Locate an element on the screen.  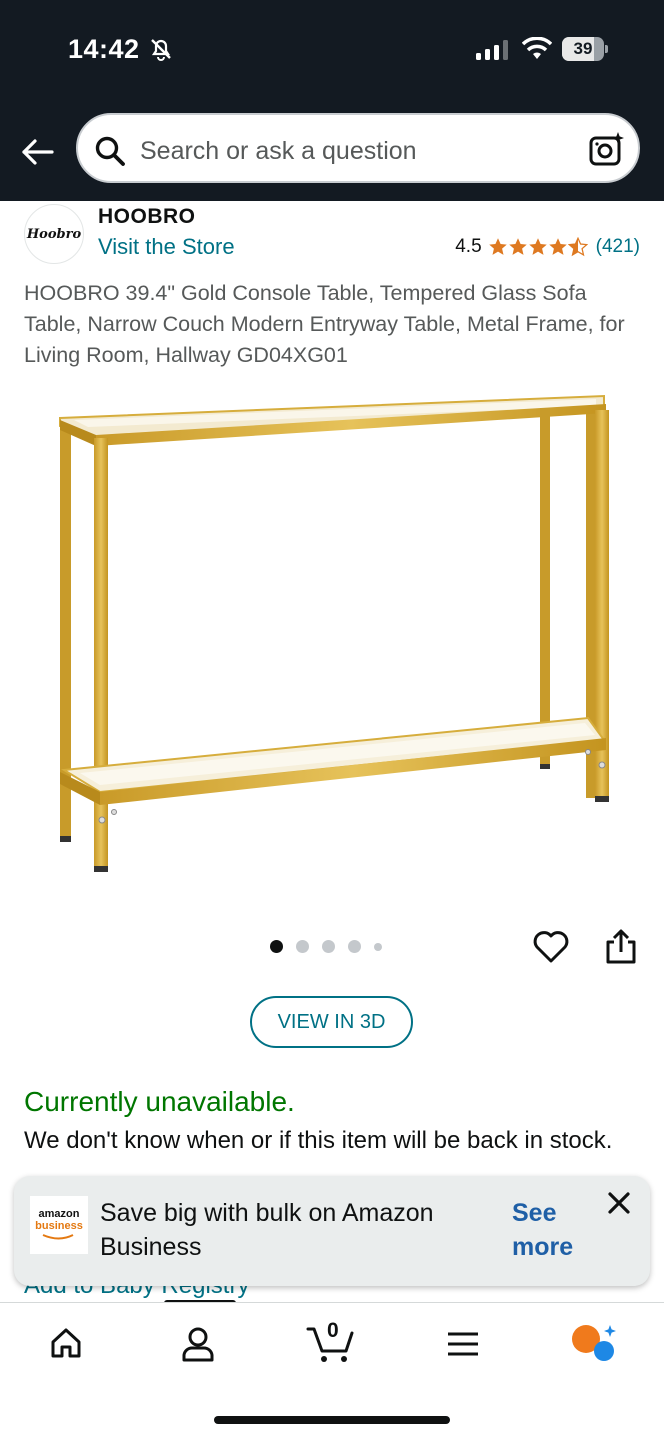
rating-value: 4.5 is located at coordinates (468, 246).